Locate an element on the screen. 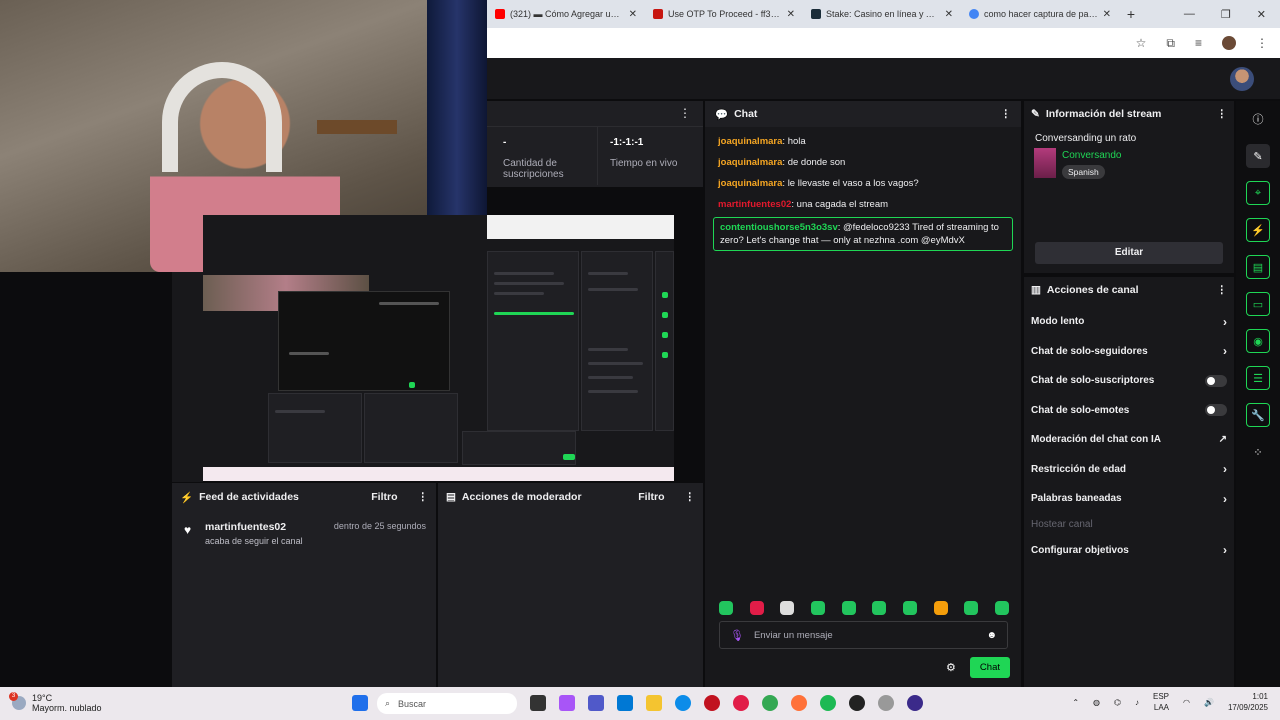 The image size is (1280, 720). youtube-icon is located at coordinates (741, 703).